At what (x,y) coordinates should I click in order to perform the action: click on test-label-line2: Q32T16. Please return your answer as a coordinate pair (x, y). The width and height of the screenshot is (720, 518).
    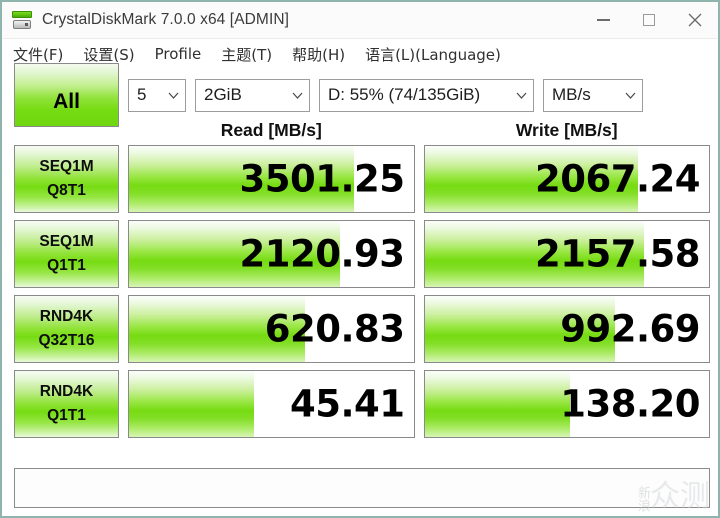
    Looking at the image, I should click on (66, 340).